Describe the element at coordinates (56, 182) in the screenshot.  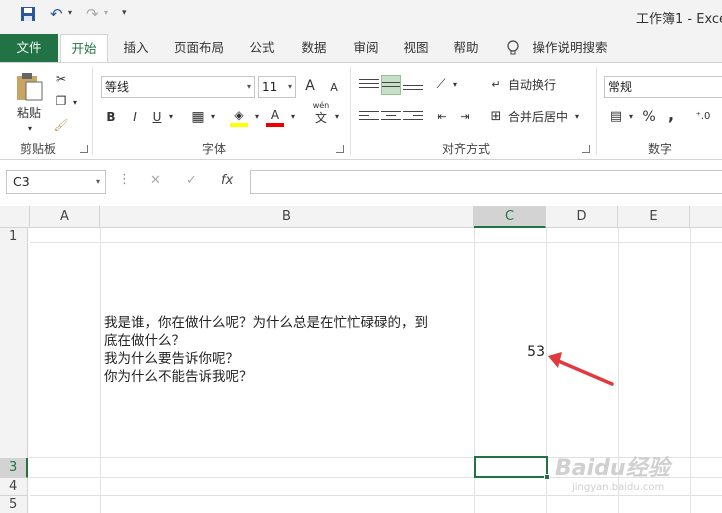
I see `name-box: C3 ▾` at that location.